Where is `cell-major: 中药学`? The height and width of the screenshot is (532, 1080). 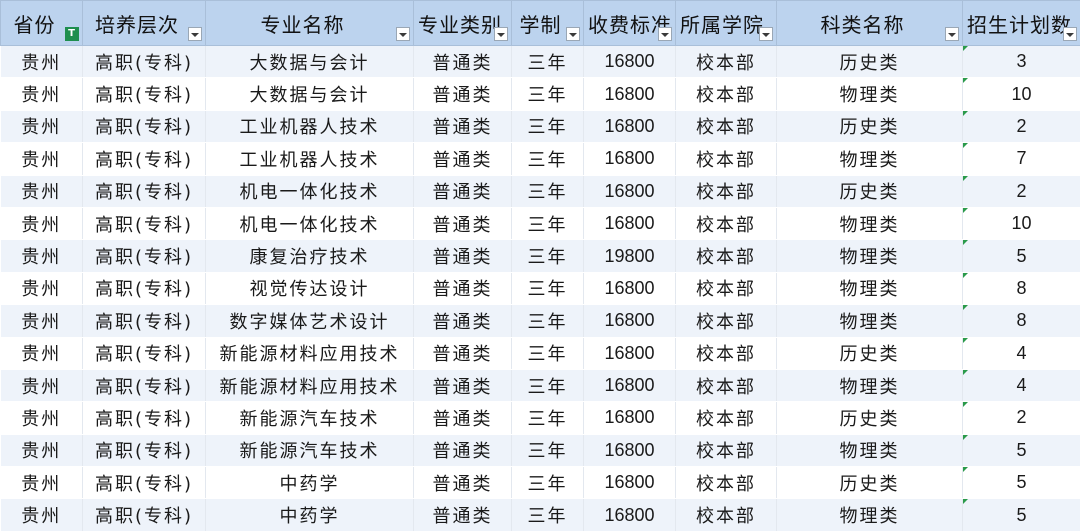 cell-major: 中药学 is located at coordinates (309, 515).